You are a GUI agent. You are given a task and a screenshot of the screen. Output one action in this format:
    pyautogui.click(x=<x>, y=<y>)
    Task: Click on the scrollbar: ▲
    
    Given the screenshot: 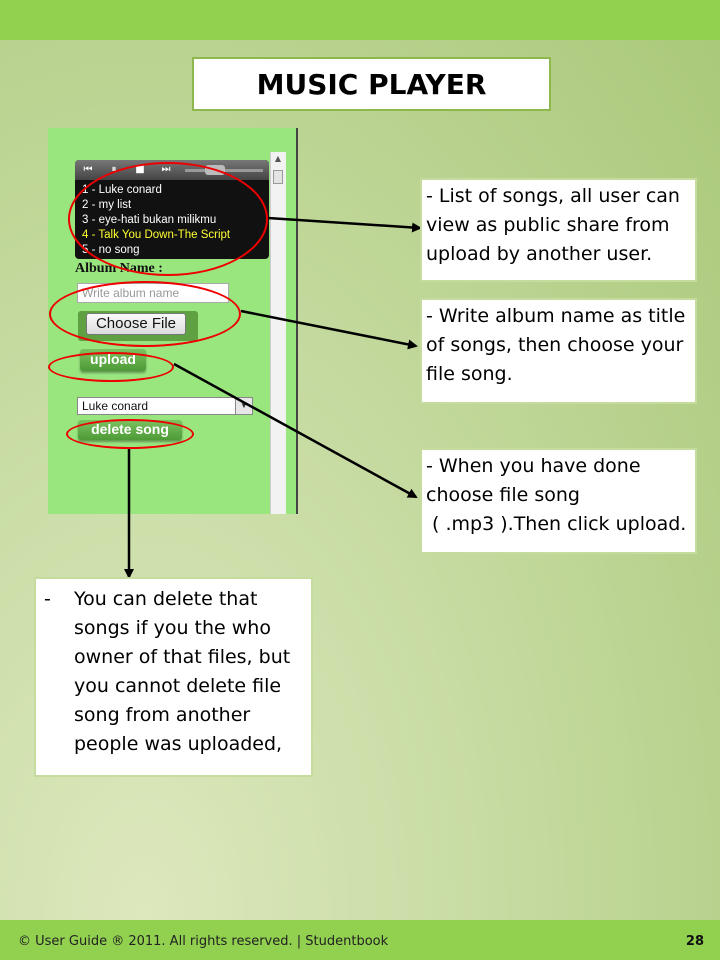 What is the action you would take?
    pyautogui.click(x=278, y=333)
    